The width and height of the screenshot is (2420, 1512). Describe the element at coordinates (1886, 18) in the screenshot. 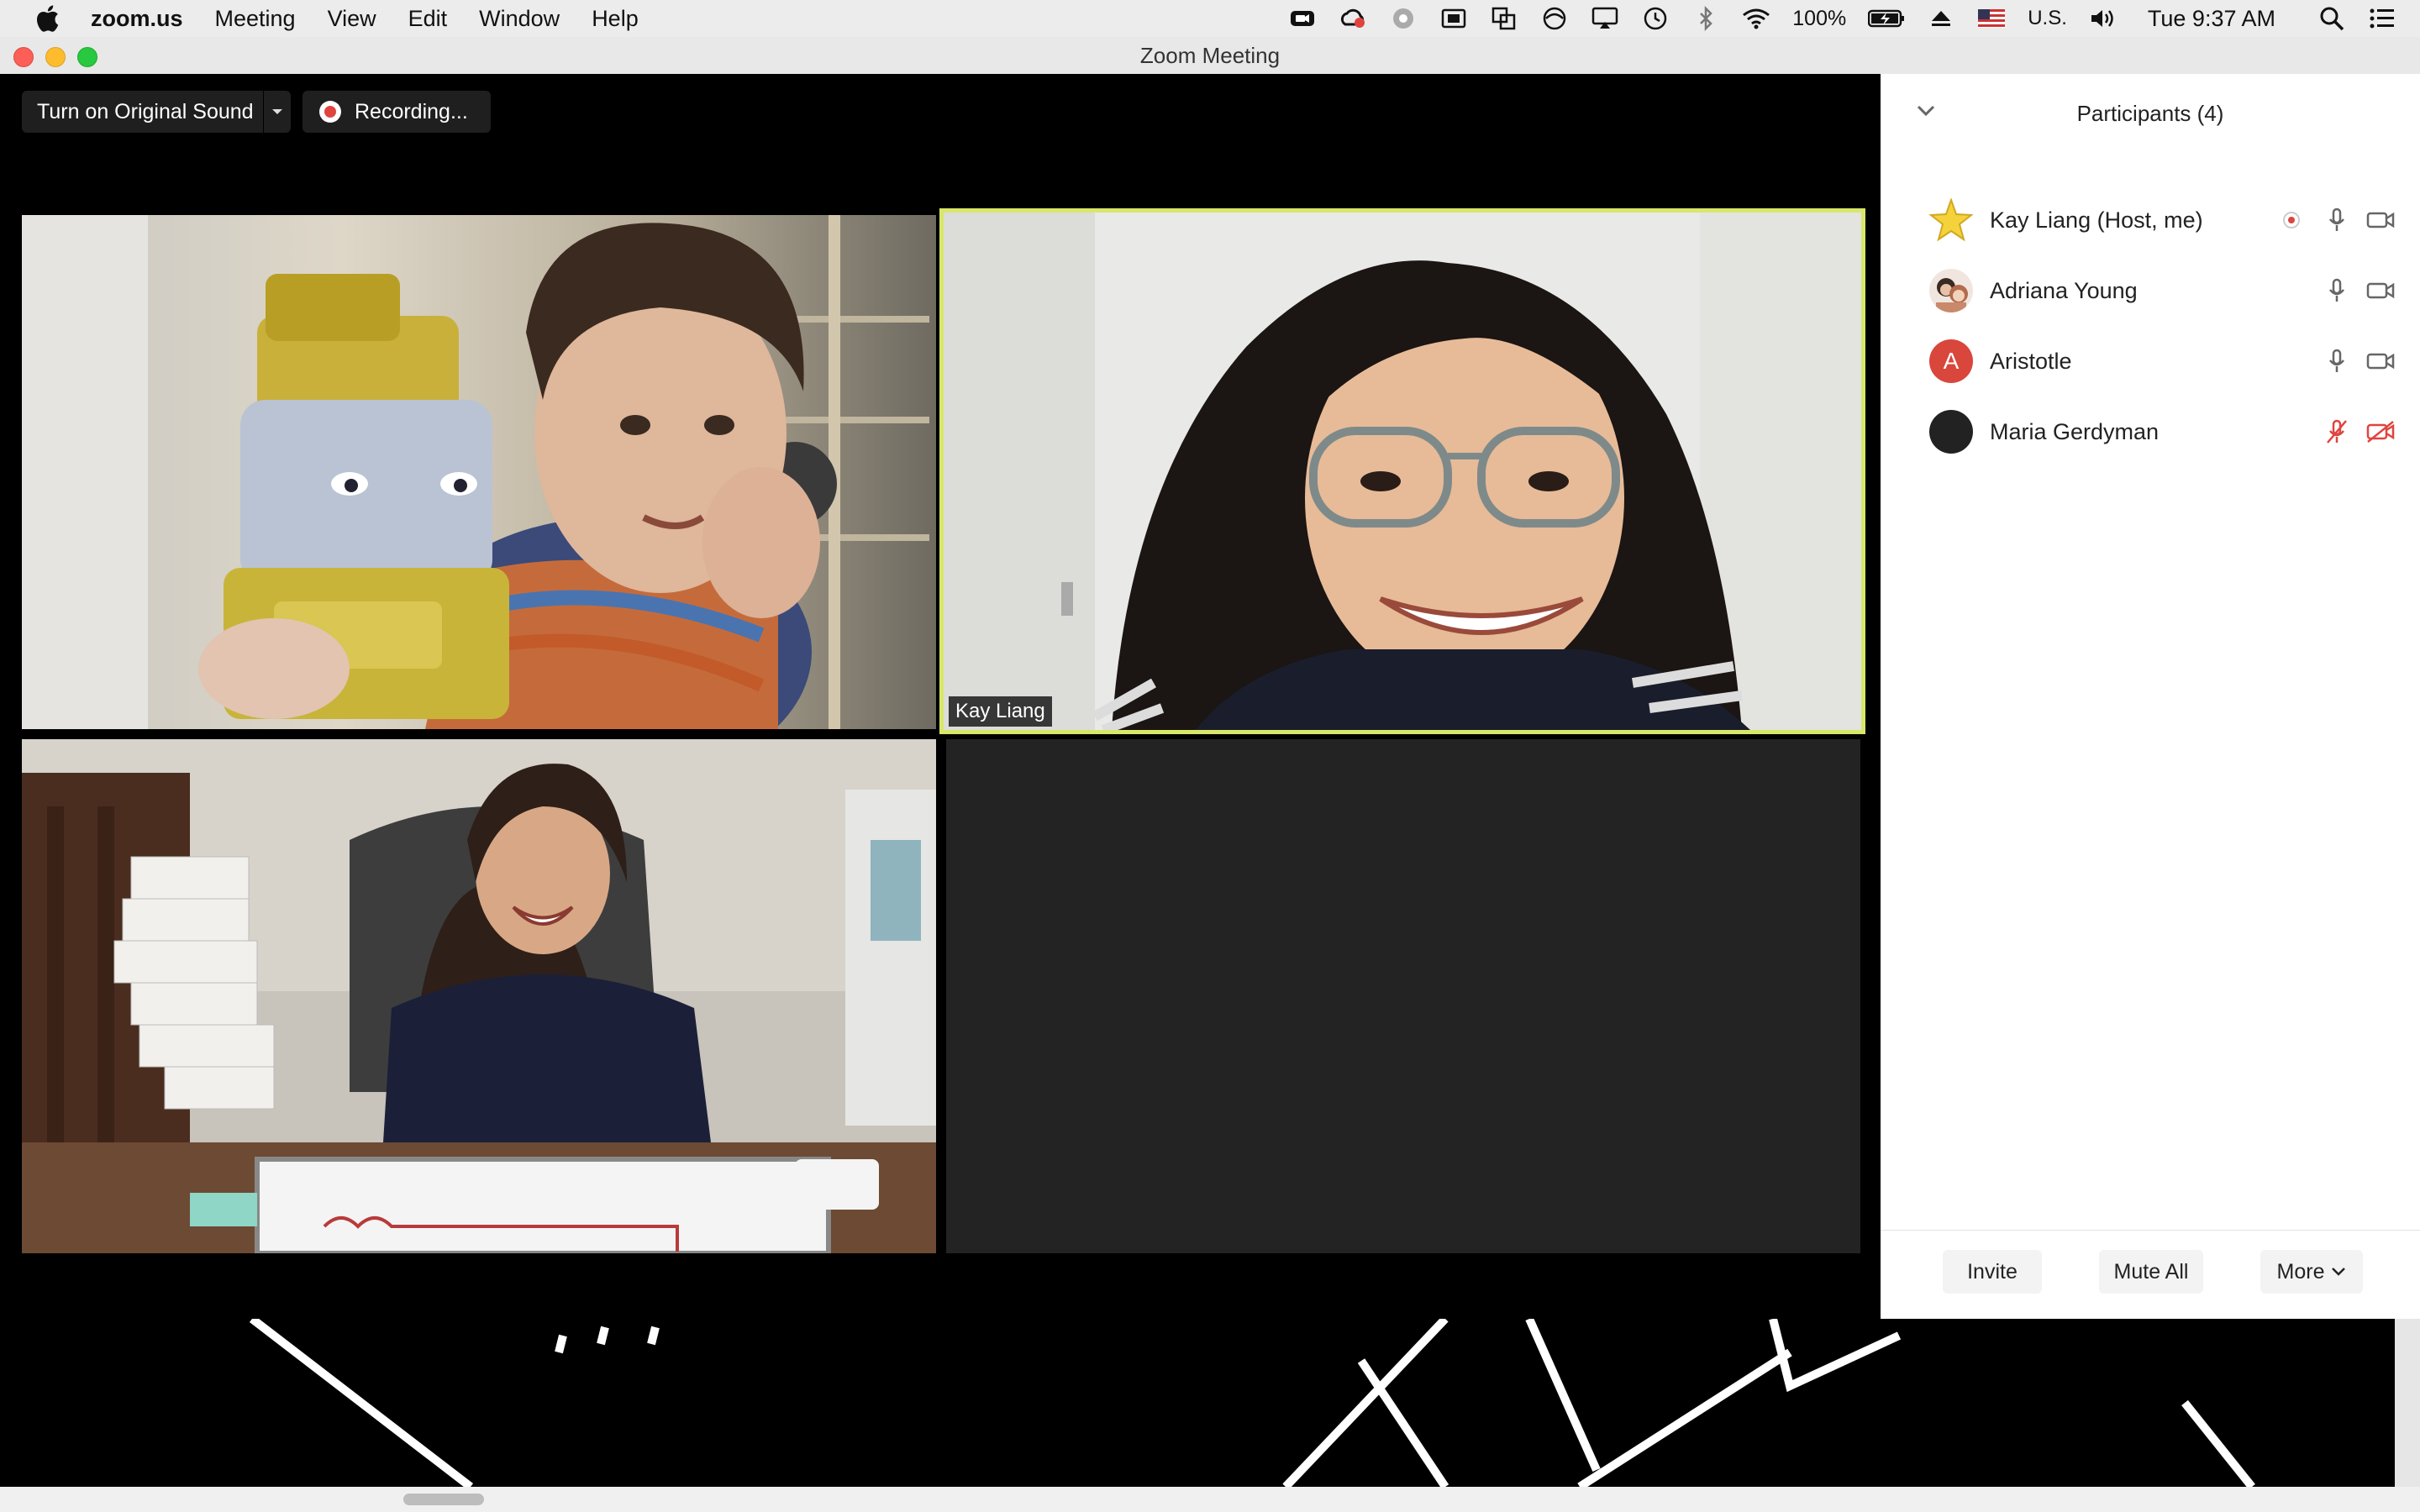

I see `battery-icon` at that location.